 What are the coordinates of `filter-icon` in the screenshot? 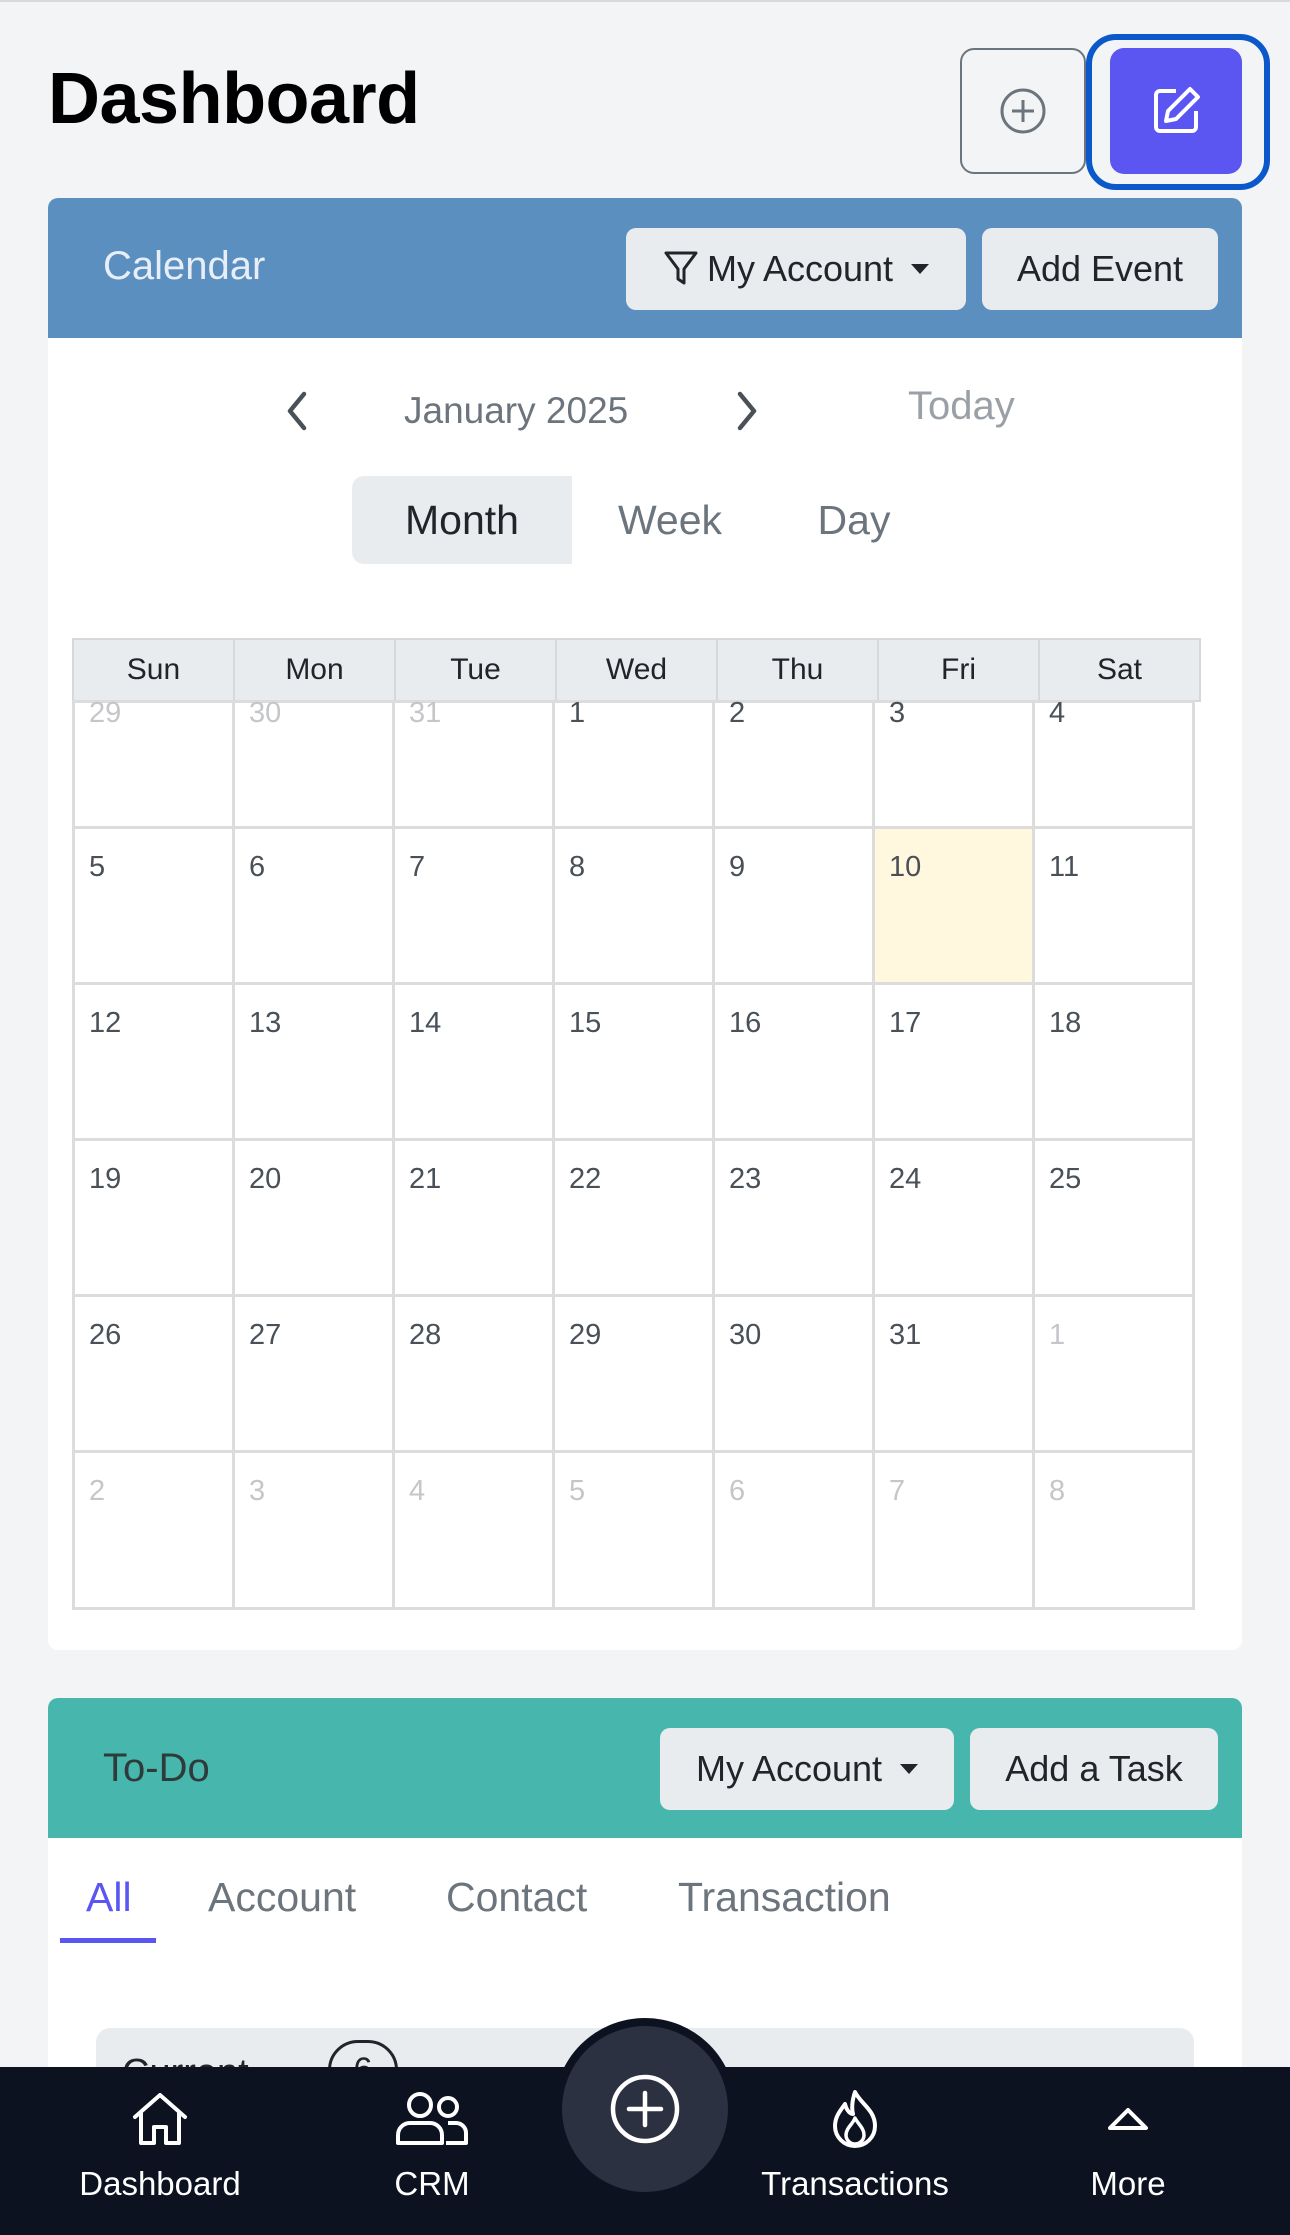 It's located at (681, 268).